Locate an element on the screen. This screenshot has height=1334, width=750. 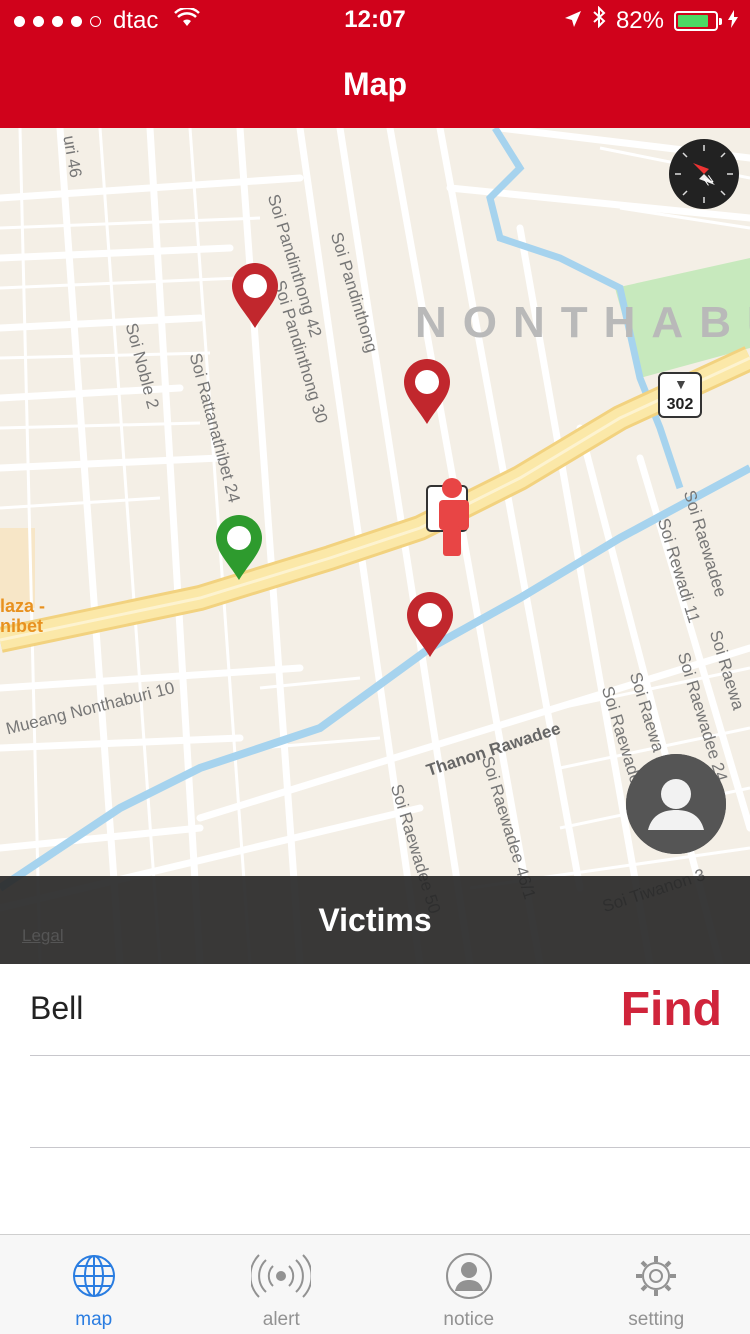
profile-avatar-button is located at coordinates (676, 804).